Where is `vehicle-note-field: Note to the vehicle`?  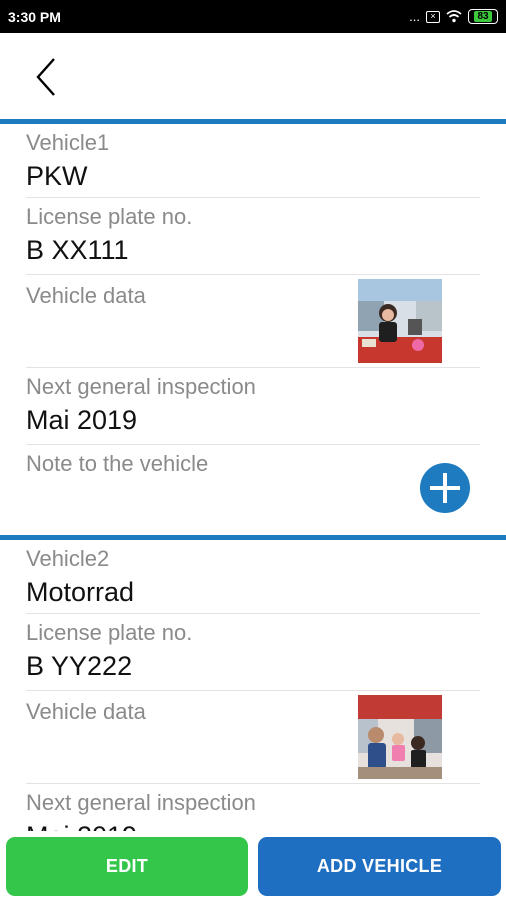 vehicle-note-field: Note to the vehicle is located at coordinates (253, 490).